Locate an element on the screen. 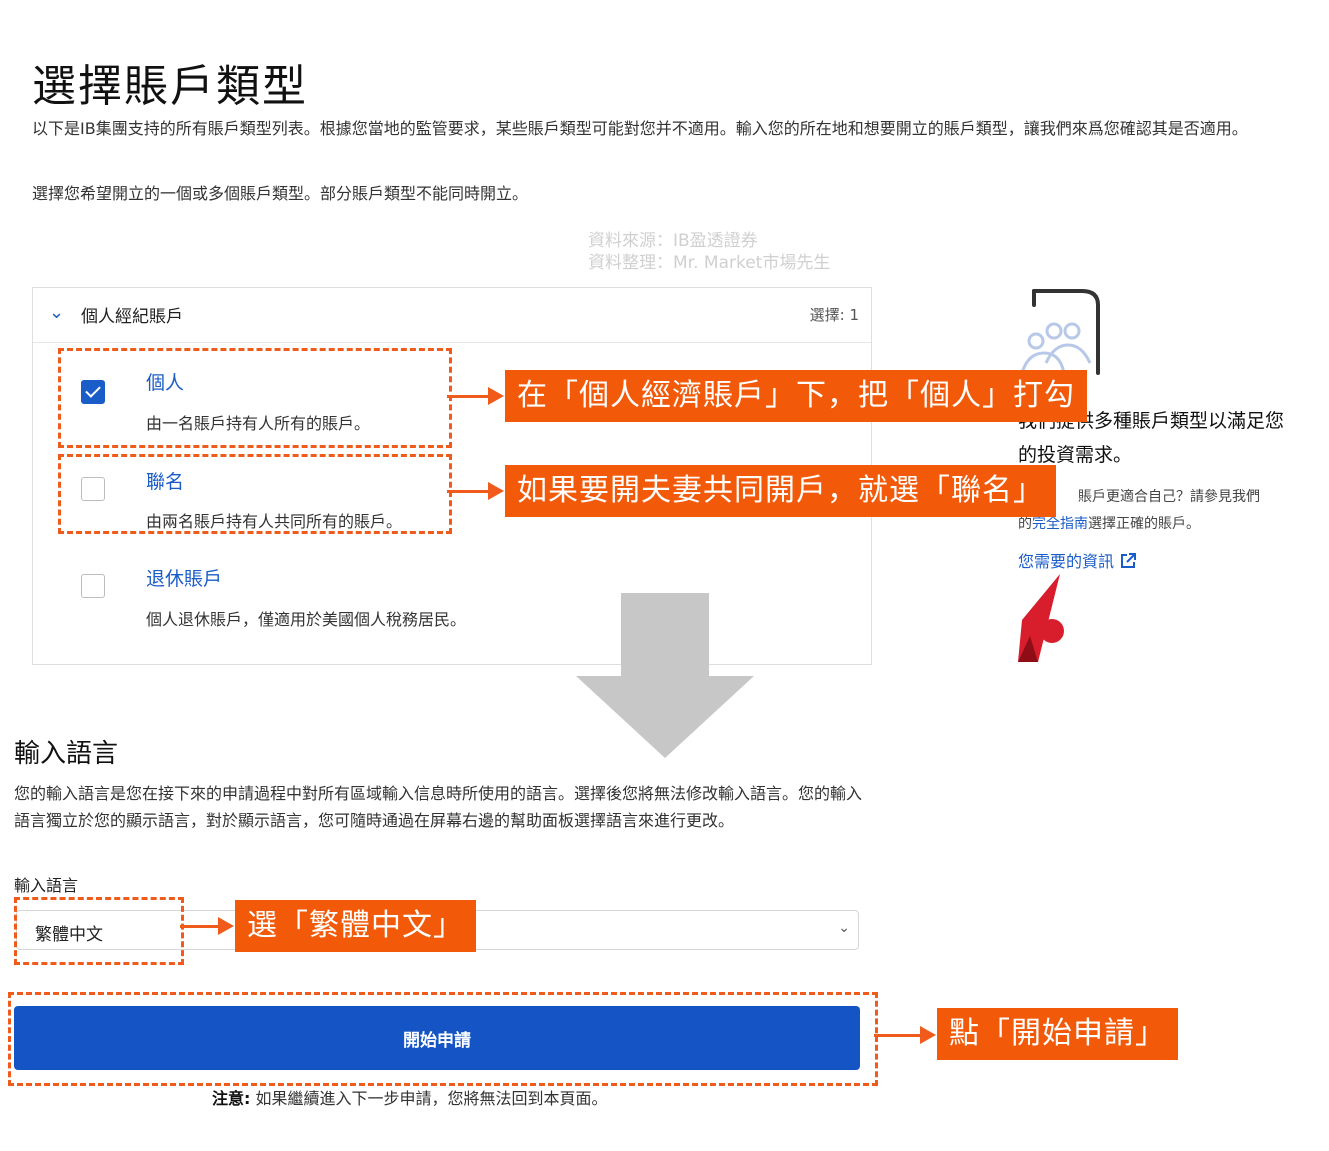 This screenshot has width=1329, height=1151. notice-label: 注意: is located at coordinates (231, 1098).